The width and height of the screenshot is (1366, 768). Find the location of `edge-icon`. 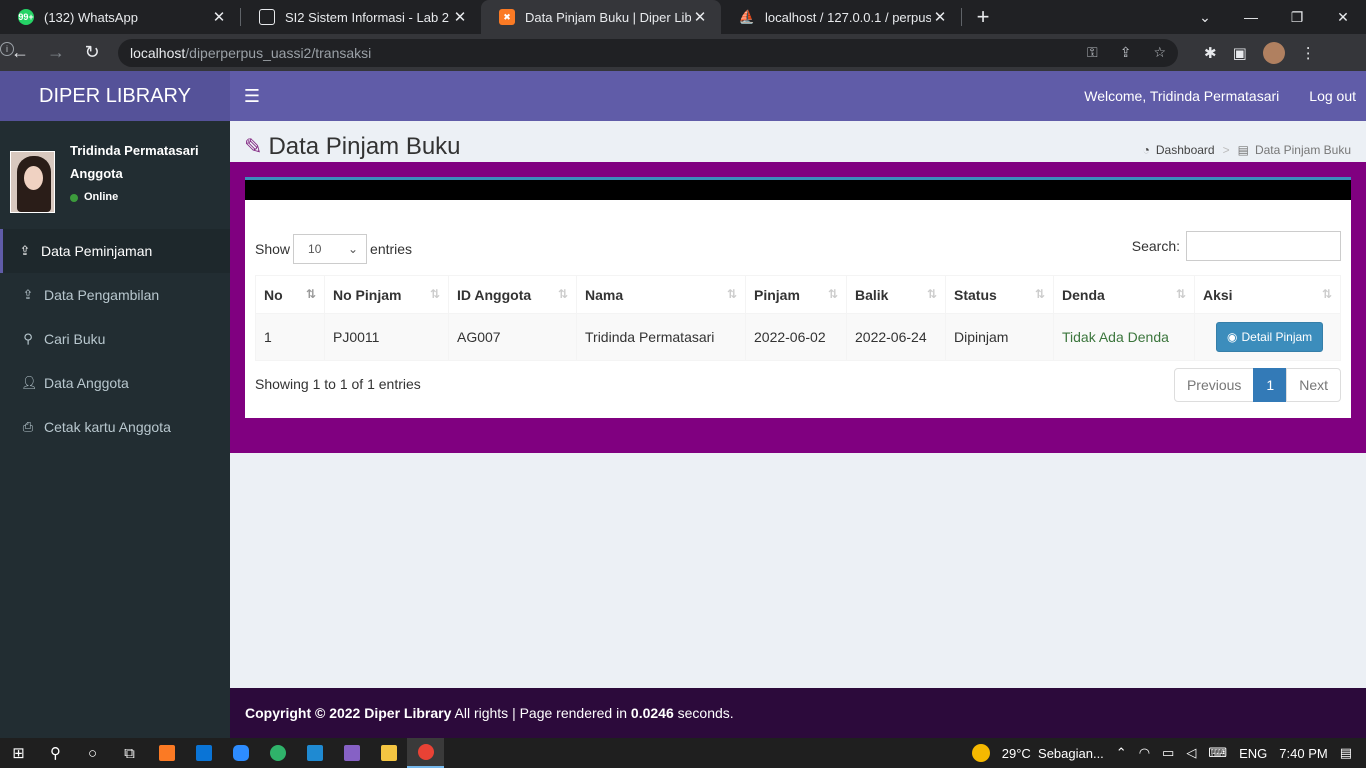

edge-icon is located at coordinates (277, 753).